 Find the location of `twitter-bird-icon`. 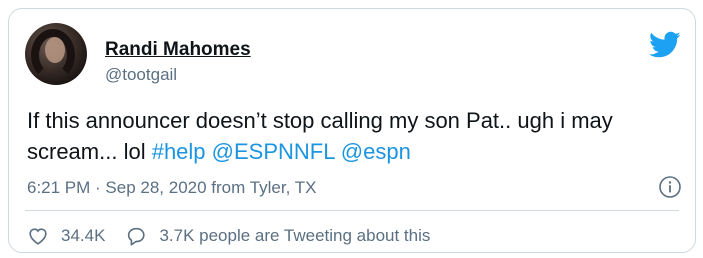

twitter-bird-icon is located at coordinates (665, 45).